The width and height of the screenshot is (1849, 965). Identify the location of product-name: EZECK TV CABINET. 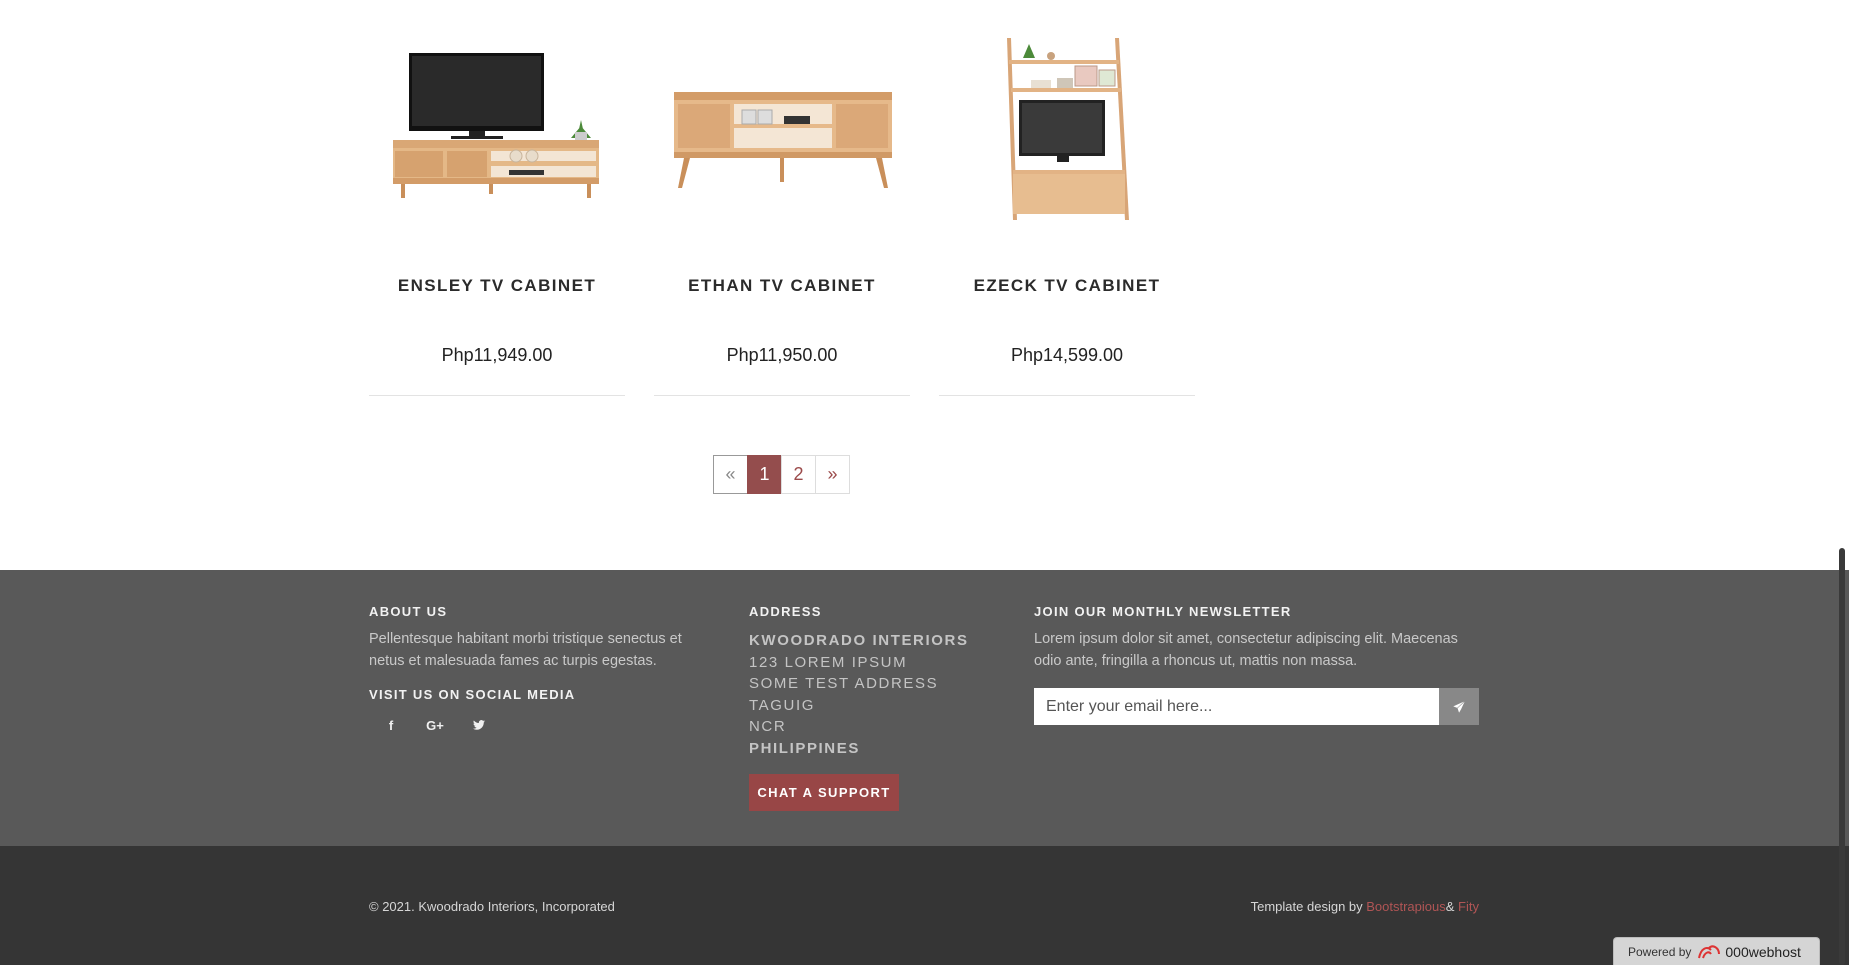
(1067, 286).